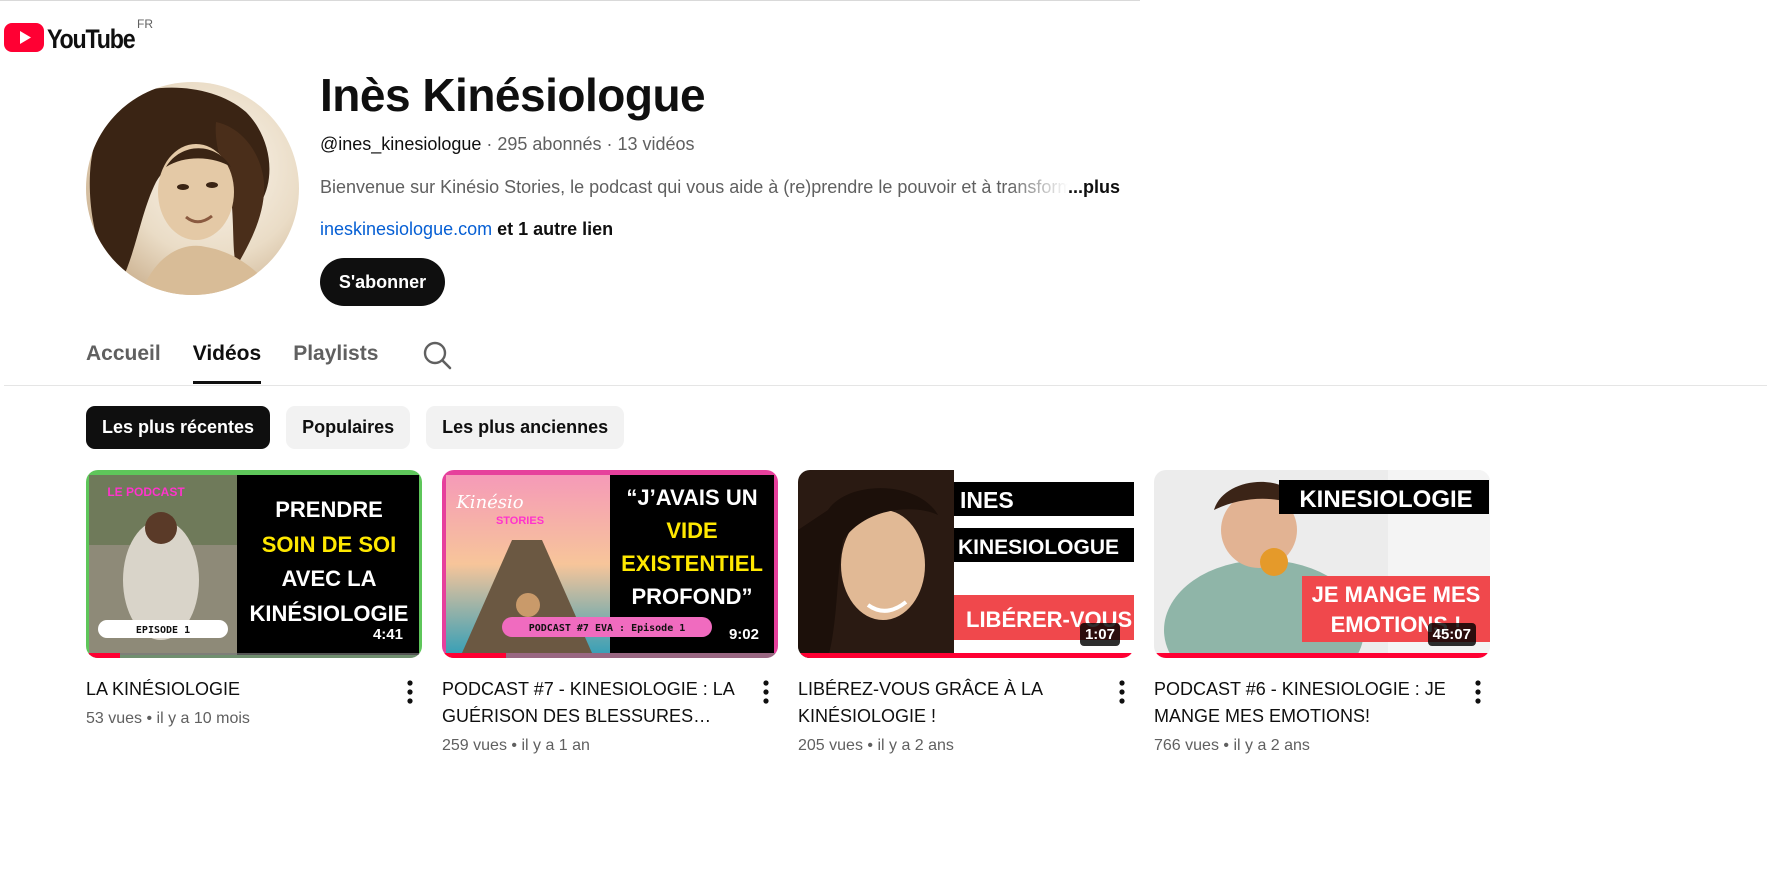 The image size is (1767, 869). Describe the element at coordinates (610, 746) in the screenshot. I see `video-meta: 259 vues • il y a 1 an` at that location.